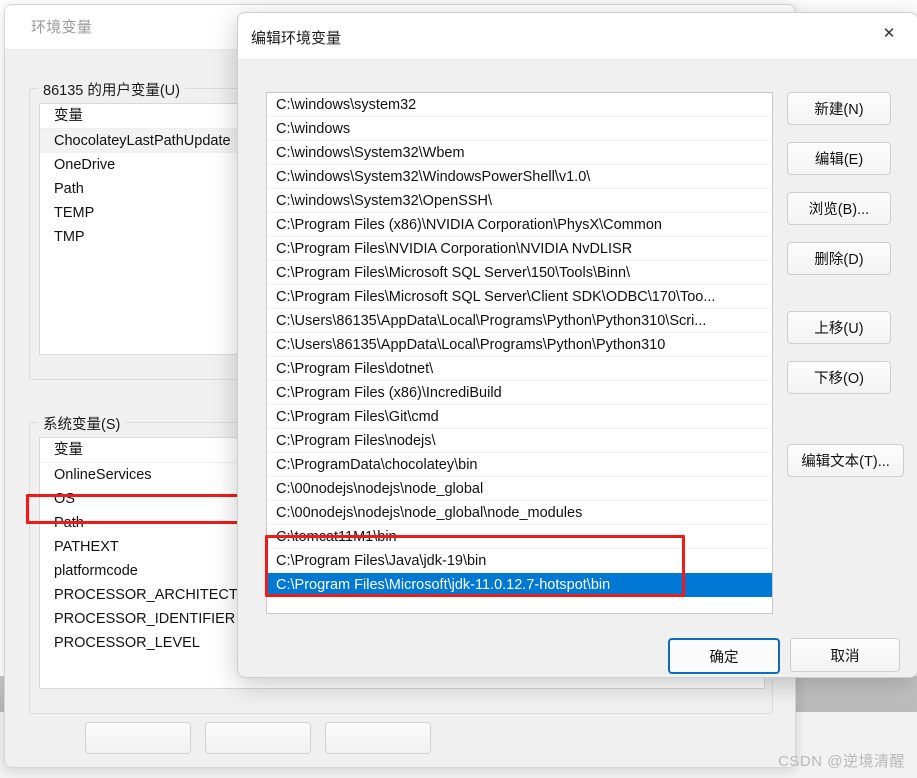 This screenshot has width=917, height=778. What do you see at coordinates (839, 158) in the screenshot?
I see `edit-button: 编辑(E)` at bounding box center [839, 158].